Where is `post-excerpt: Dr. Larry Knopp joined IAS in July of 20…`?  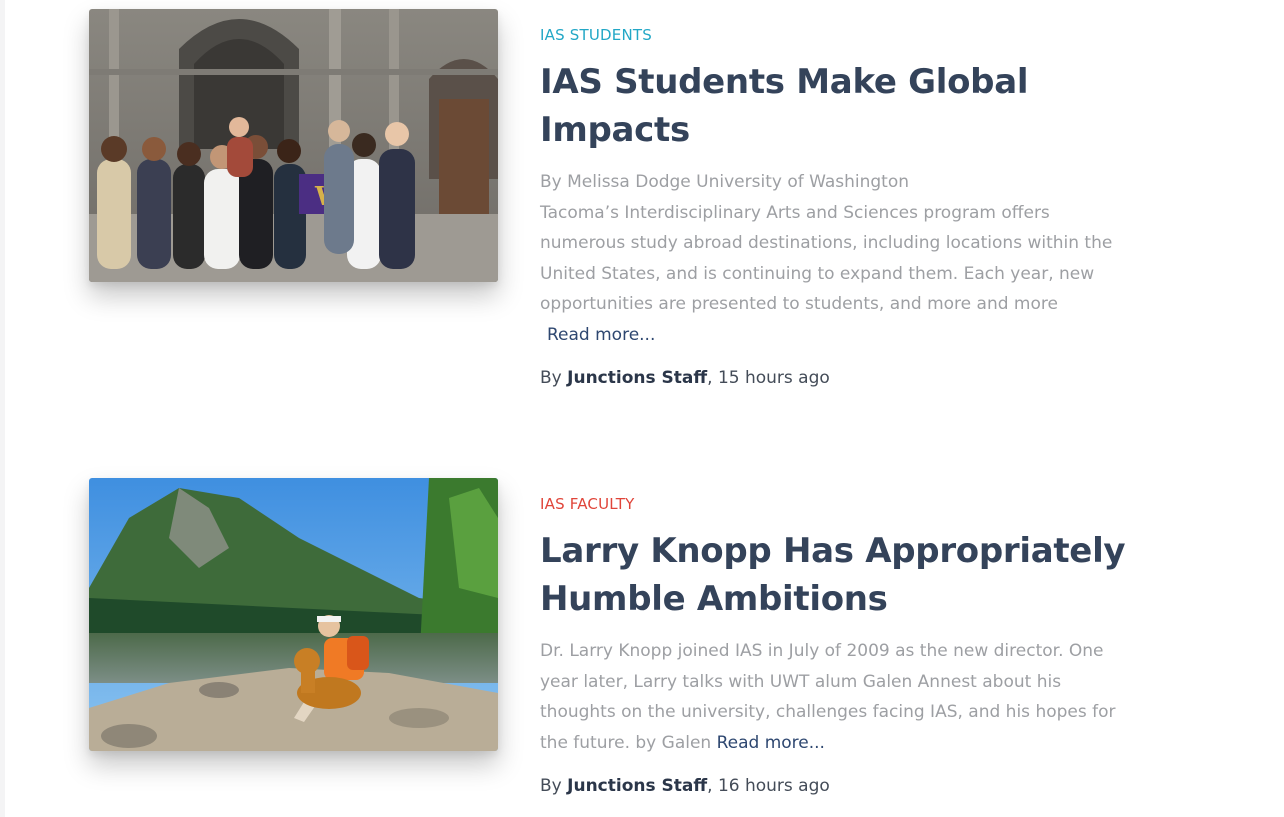
post-excerpt: Dr. Larry Knopp joined IAS in July of 20… is located at coordinates (840, 697).